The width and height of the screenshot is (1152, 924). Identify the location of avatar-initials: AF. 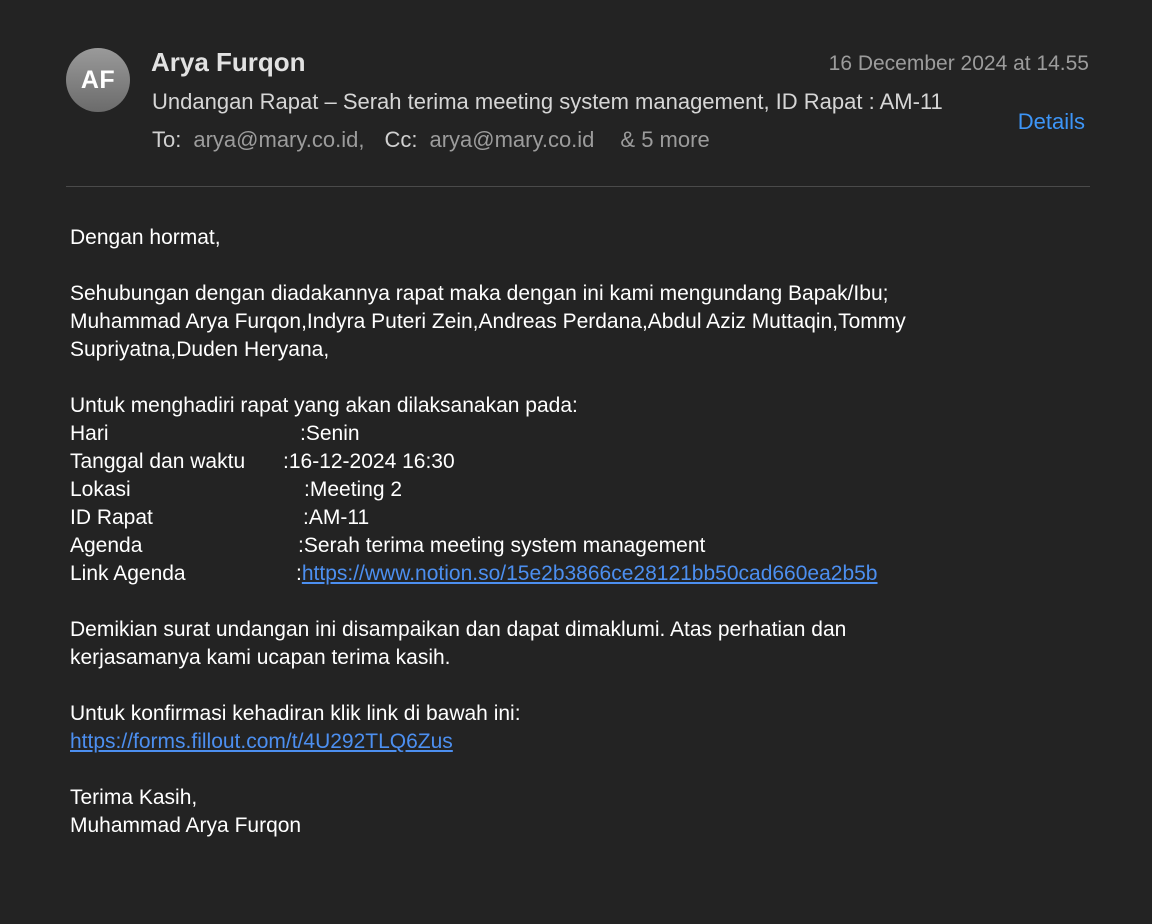
(98, 79).